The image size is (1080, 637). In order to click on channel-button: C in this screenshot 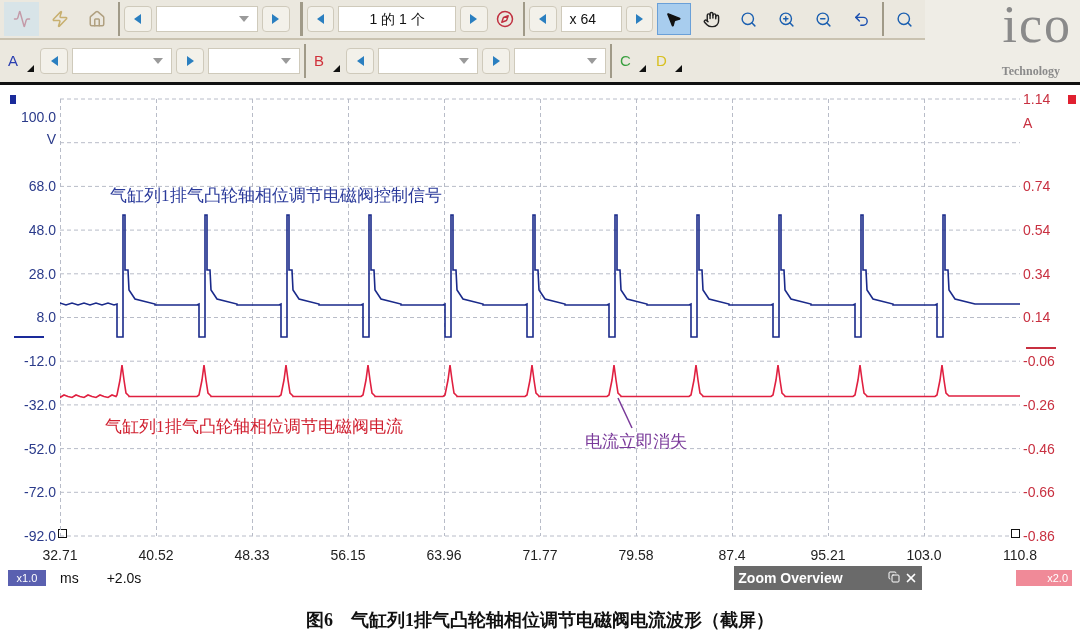, I will do `click(632, 61)`.